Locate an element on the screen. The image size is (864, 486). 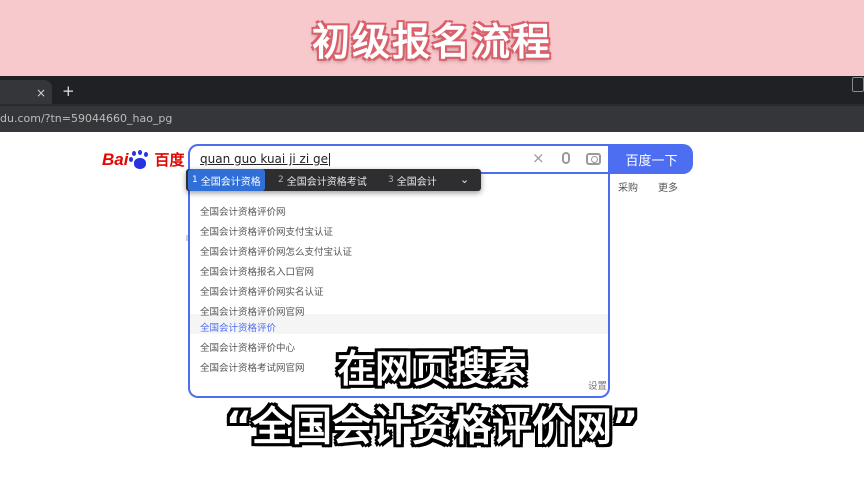
browser-tab: × is located at coordinates (26, 92).